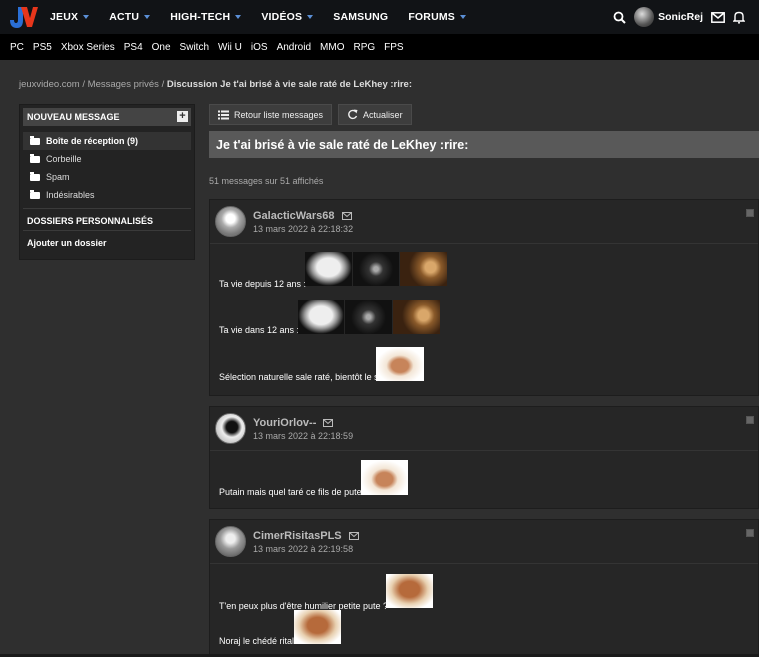 This screenshot has width=759, height=657. What do you see at coordinates (259, 47) in the screenshot?
I see `platform-ios: iOS` at bounding box center [259, 47].